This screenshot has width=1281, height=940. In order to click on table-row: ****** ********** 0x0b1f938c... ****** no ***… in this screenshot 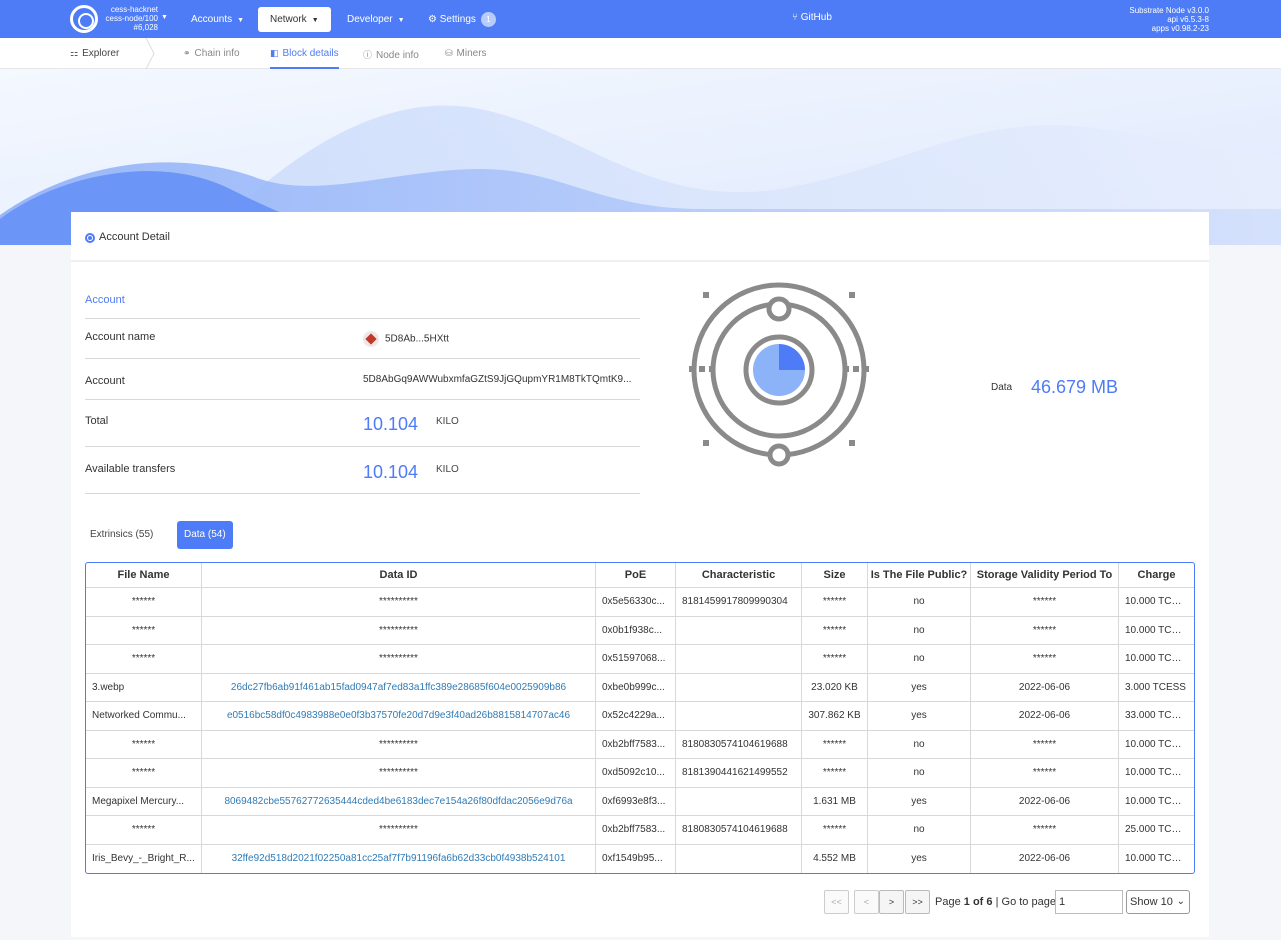, I will do `click(640, 630)`.